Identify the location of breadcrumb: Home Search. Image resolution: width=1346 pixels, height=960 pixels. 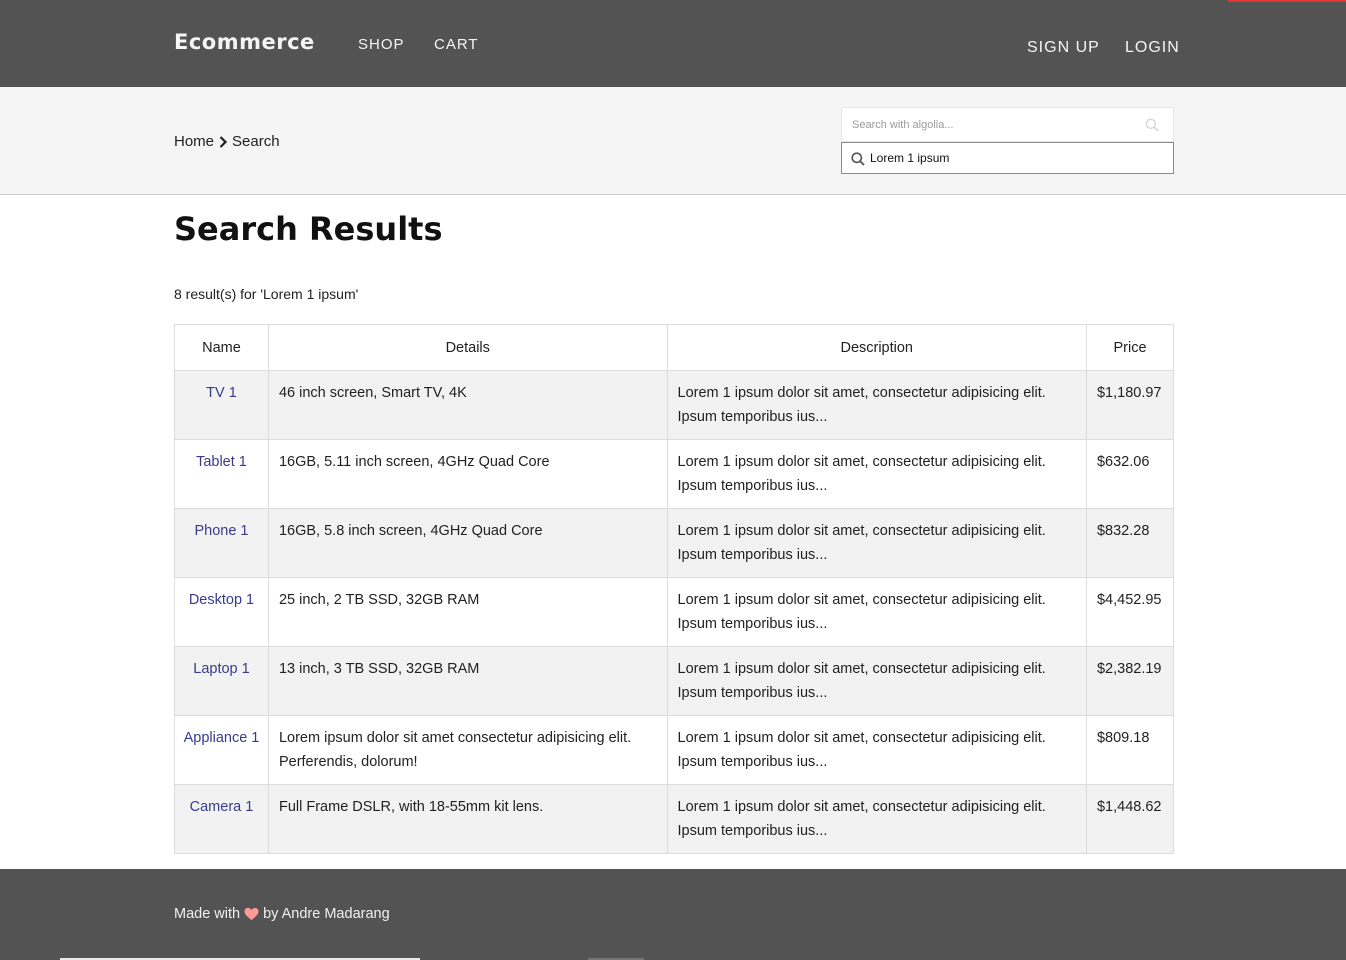
(227, 141).